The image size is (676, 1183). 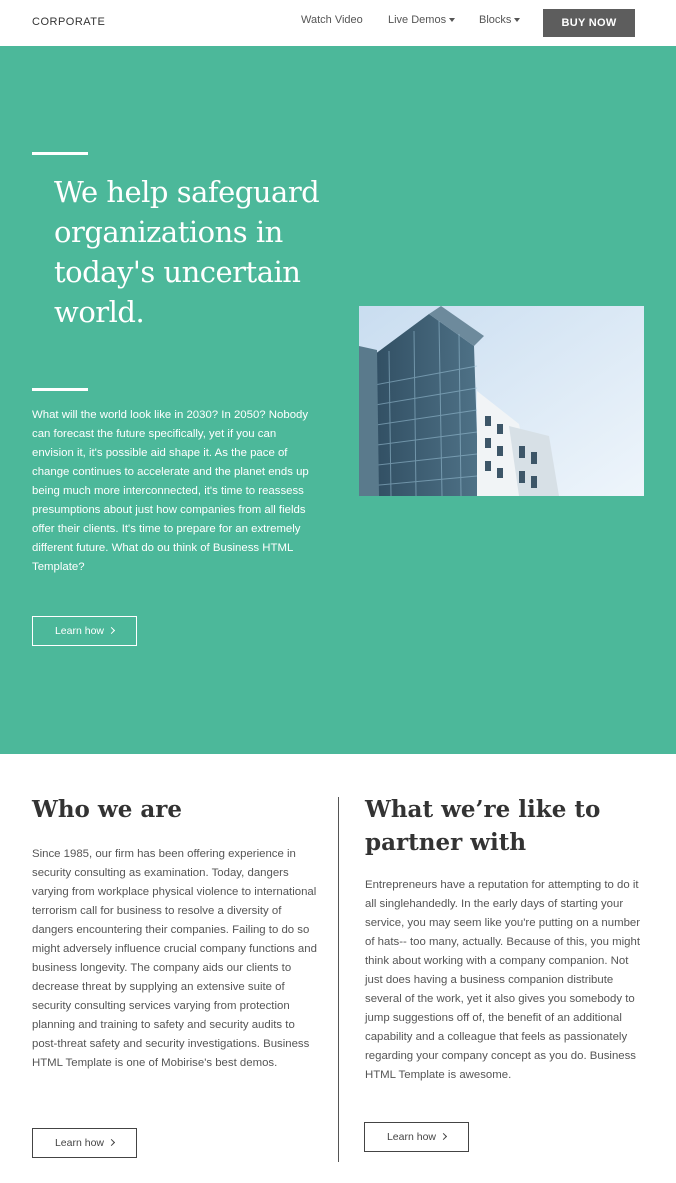 I want to click on buy-now-button: BUY NOW, so click(x=589, y=23).